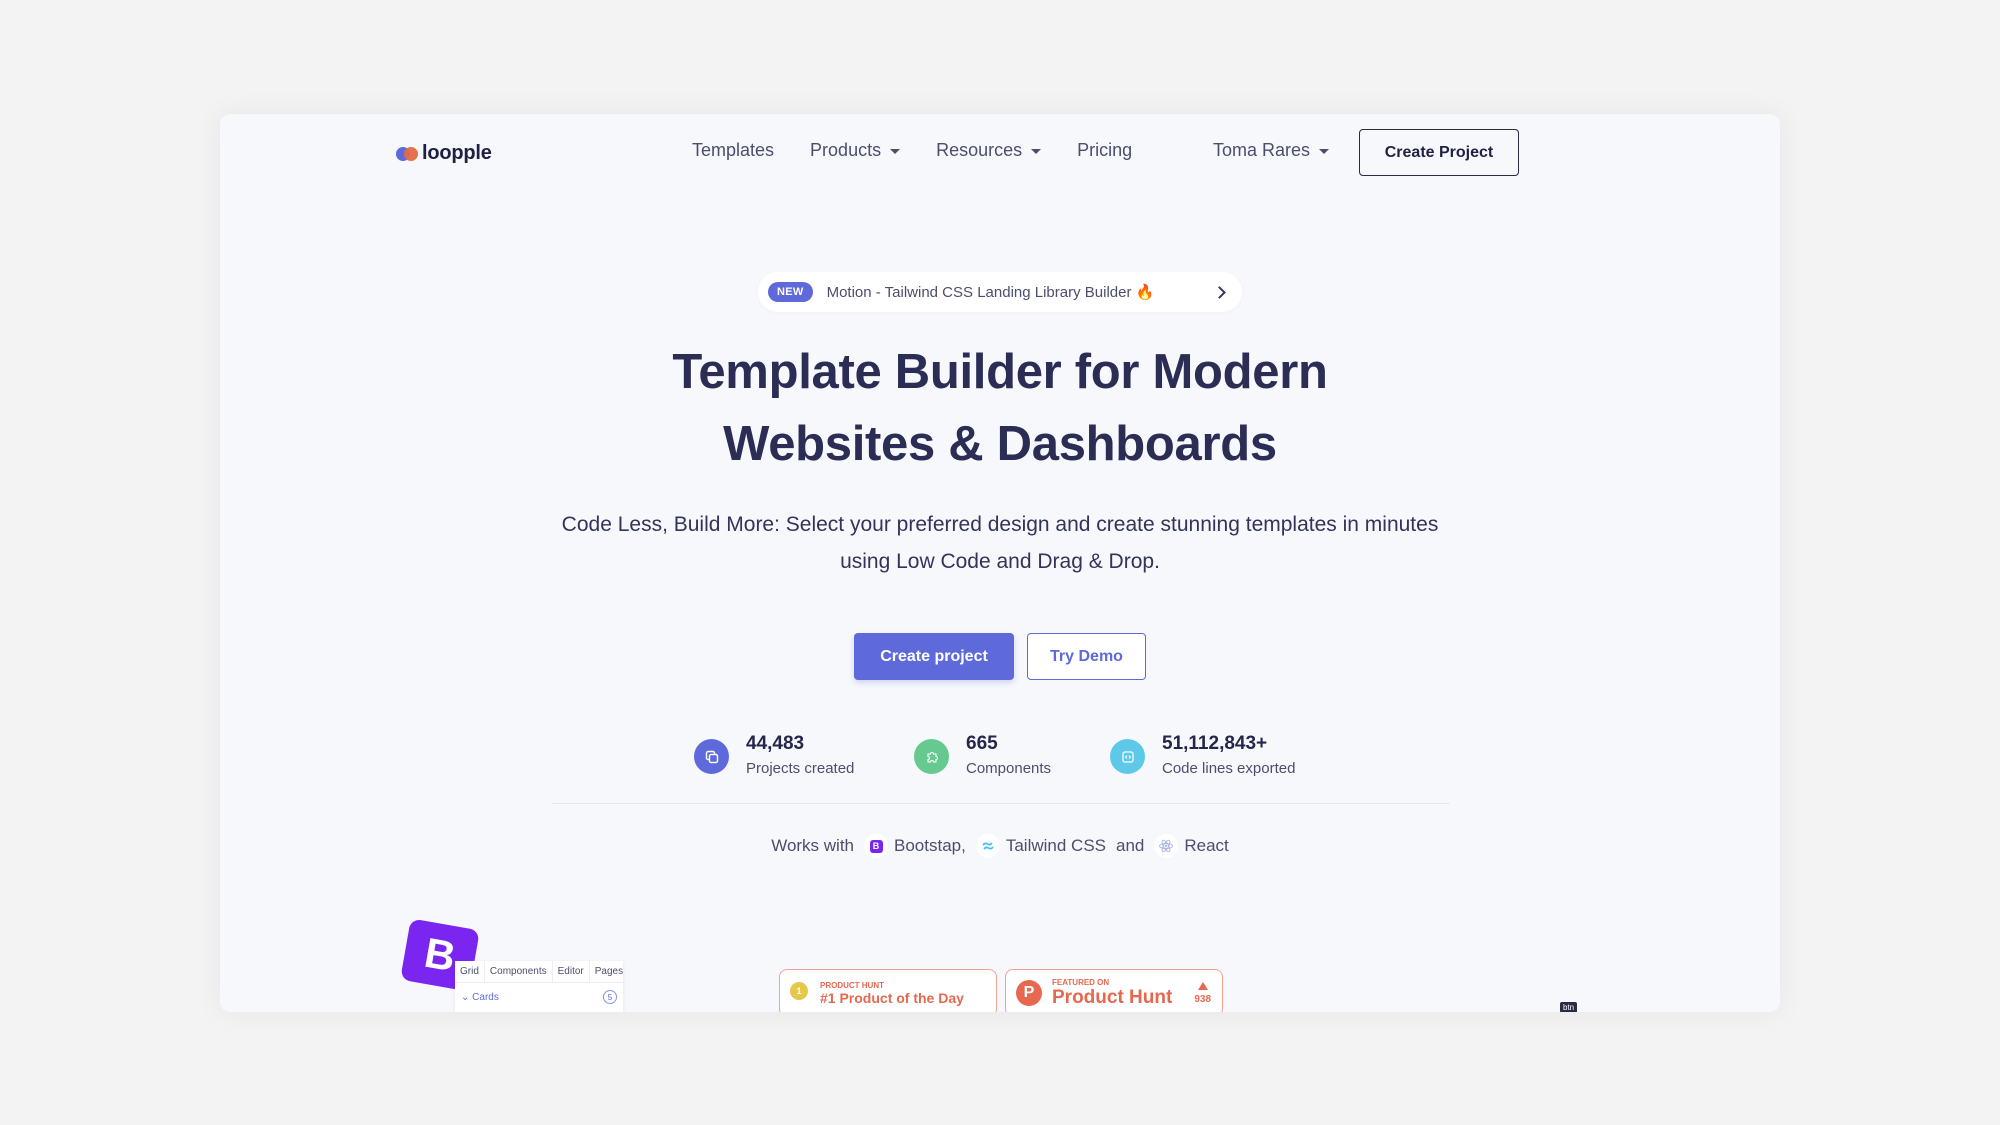 This screenshot has height=1125, width=2000. What do you see at coordinates (790, 292) in the screenshot?
I see `new-badge: NEW` at bounding box center [790, 292].